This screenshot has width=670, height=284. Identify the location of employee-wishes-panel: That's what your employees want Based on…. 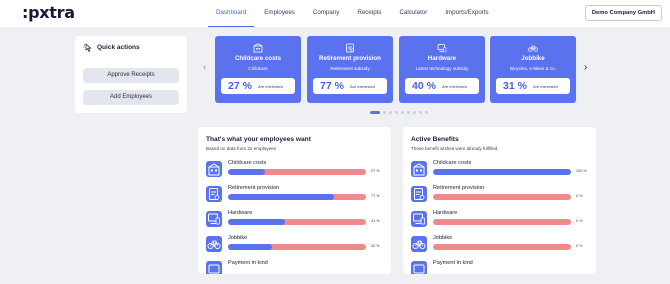
(294, 200).